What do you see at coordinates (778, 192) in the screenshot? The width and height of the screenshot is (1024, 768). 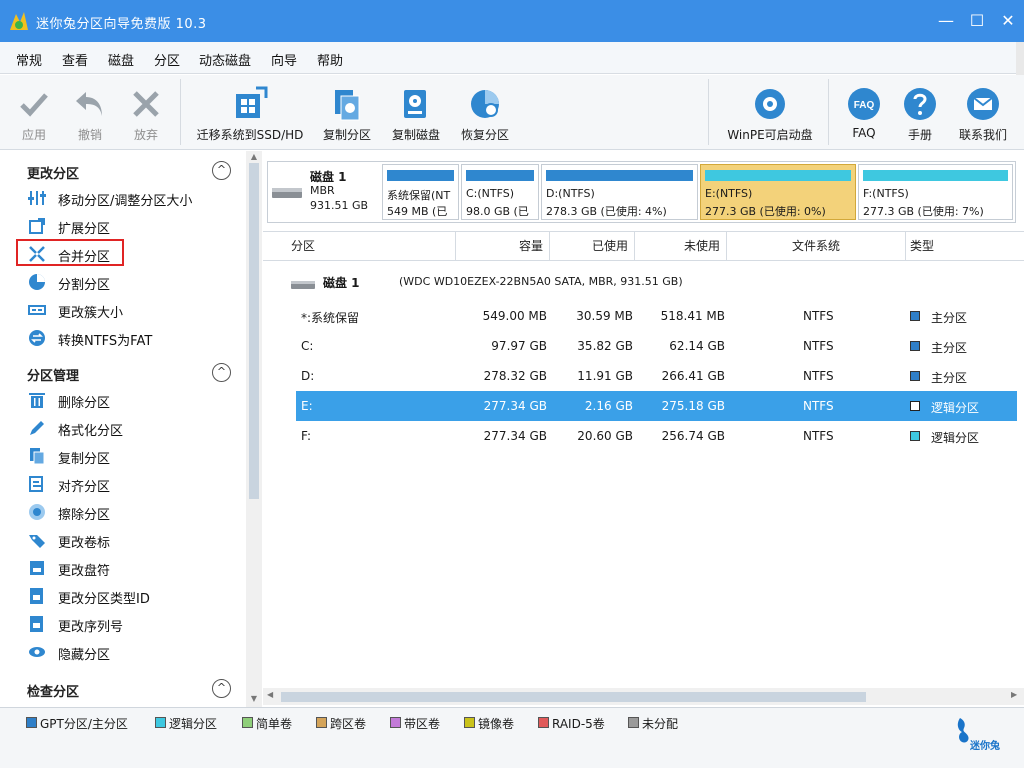 I see `disk-map-partition-selected: E:(NTFS) 277.3 GB (已使用: 0%)` at bounding box center [778, 192].